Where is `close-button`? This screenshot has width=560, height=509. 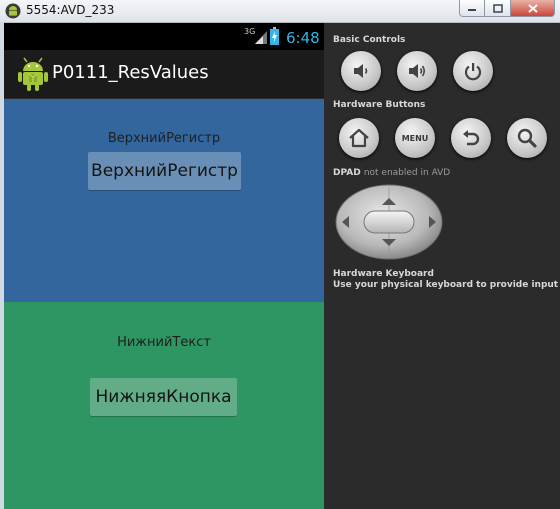 close-button is located at coordinates (533, 8).